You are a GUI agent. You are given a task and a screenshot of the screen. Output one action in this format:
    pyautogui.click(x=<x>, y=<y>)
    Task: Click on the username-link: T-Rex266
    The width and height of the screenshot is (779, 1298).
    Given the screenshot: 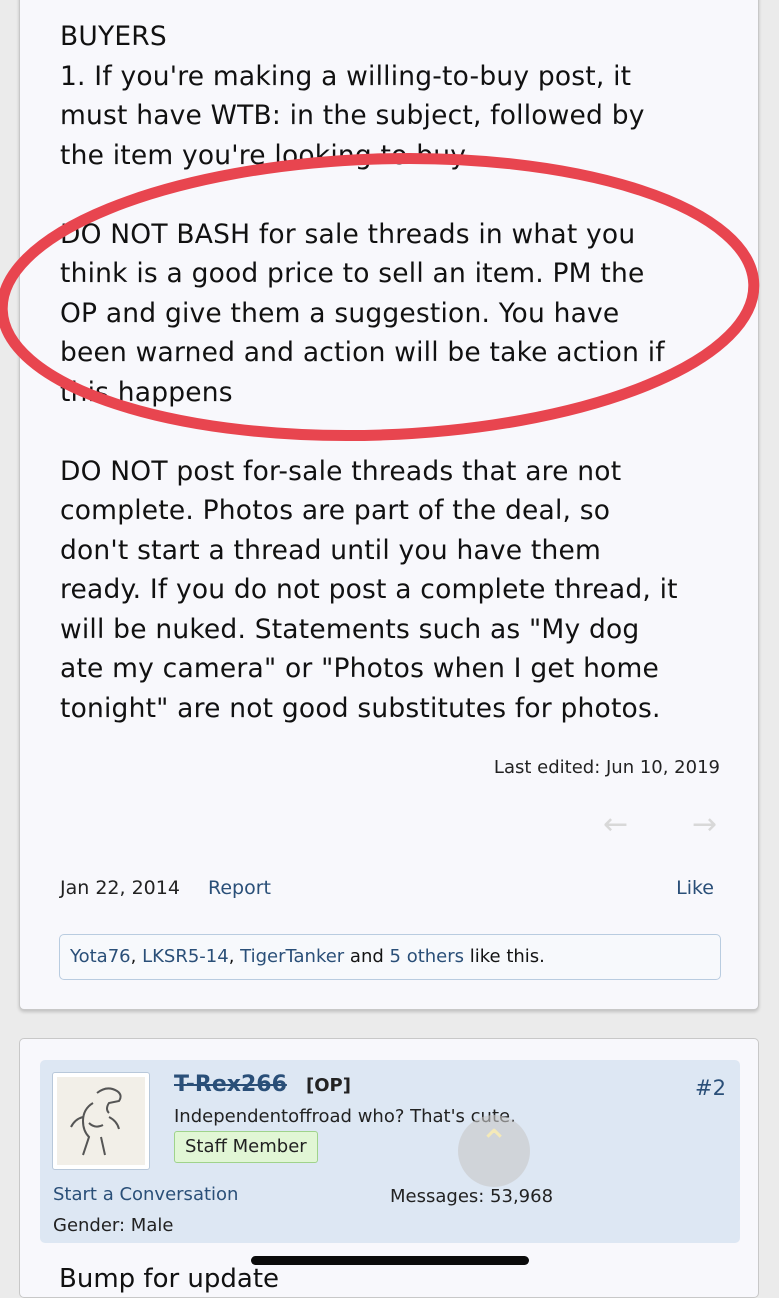 What is the action you would take?
    pyautogui.click(x=230, y=1084)
    